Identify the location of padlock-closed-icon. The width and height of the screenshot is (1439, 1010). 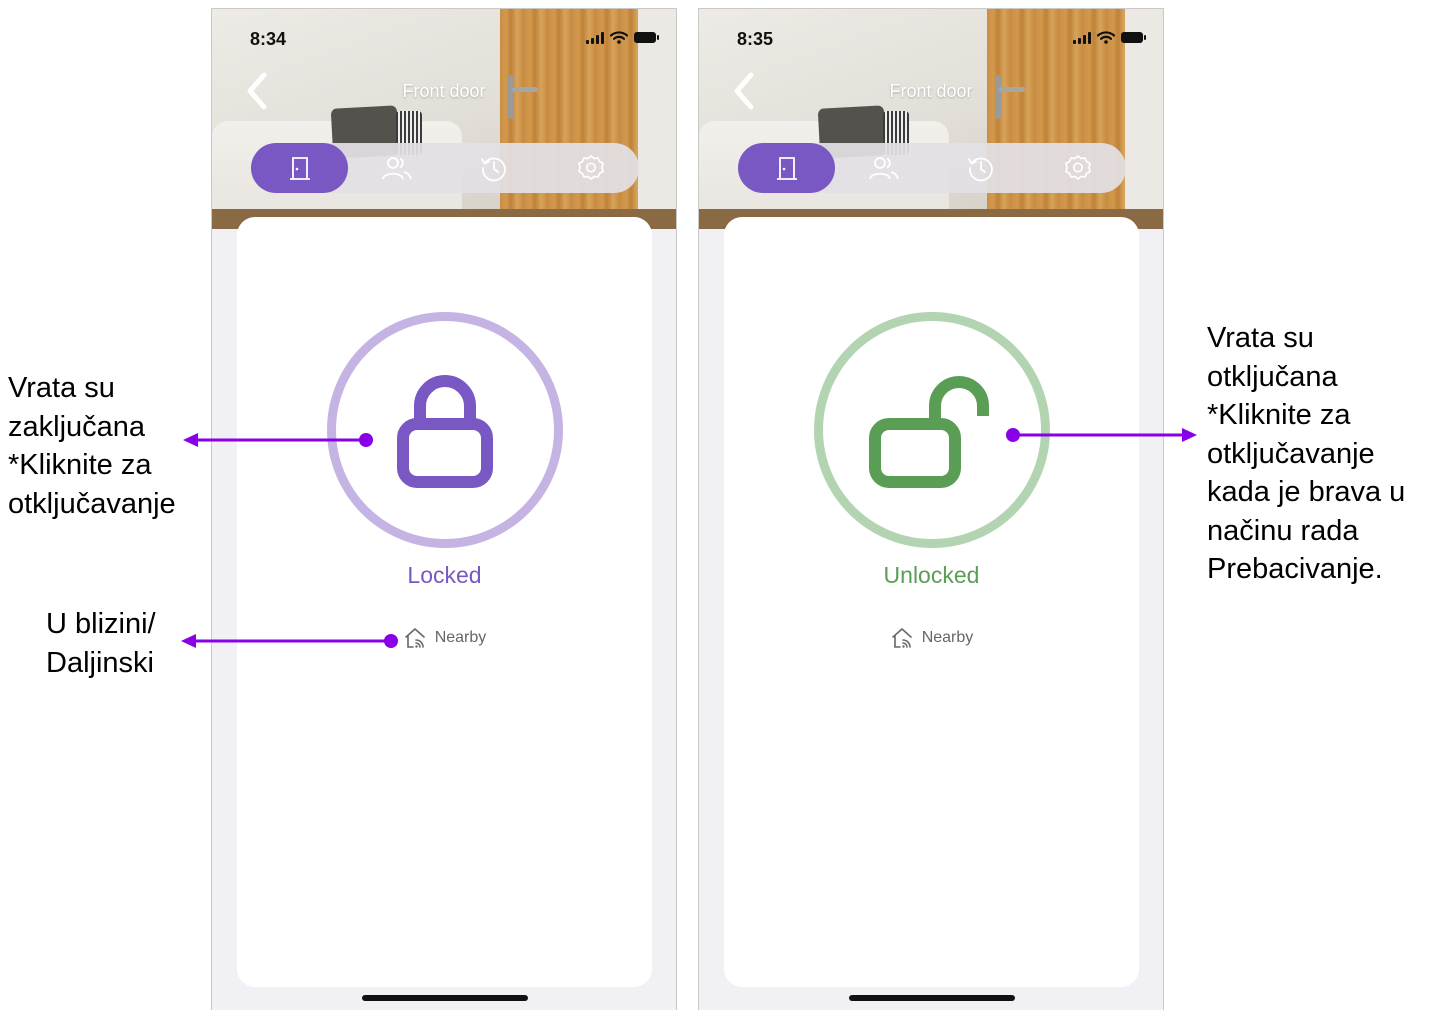
(445, 431).